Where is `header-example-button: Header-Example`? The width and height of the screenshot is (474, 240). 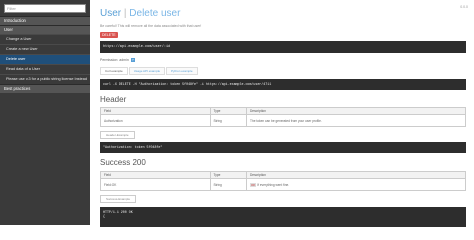
header-example-button: Header-Example is located at coordinates (117, 135).